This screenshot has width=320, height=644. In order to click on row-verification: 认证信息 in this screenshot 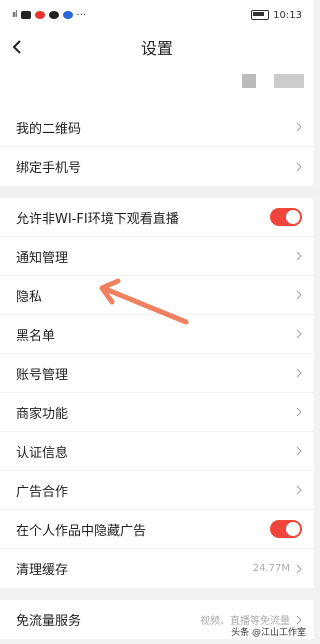, I will do `click(157, 451)`.